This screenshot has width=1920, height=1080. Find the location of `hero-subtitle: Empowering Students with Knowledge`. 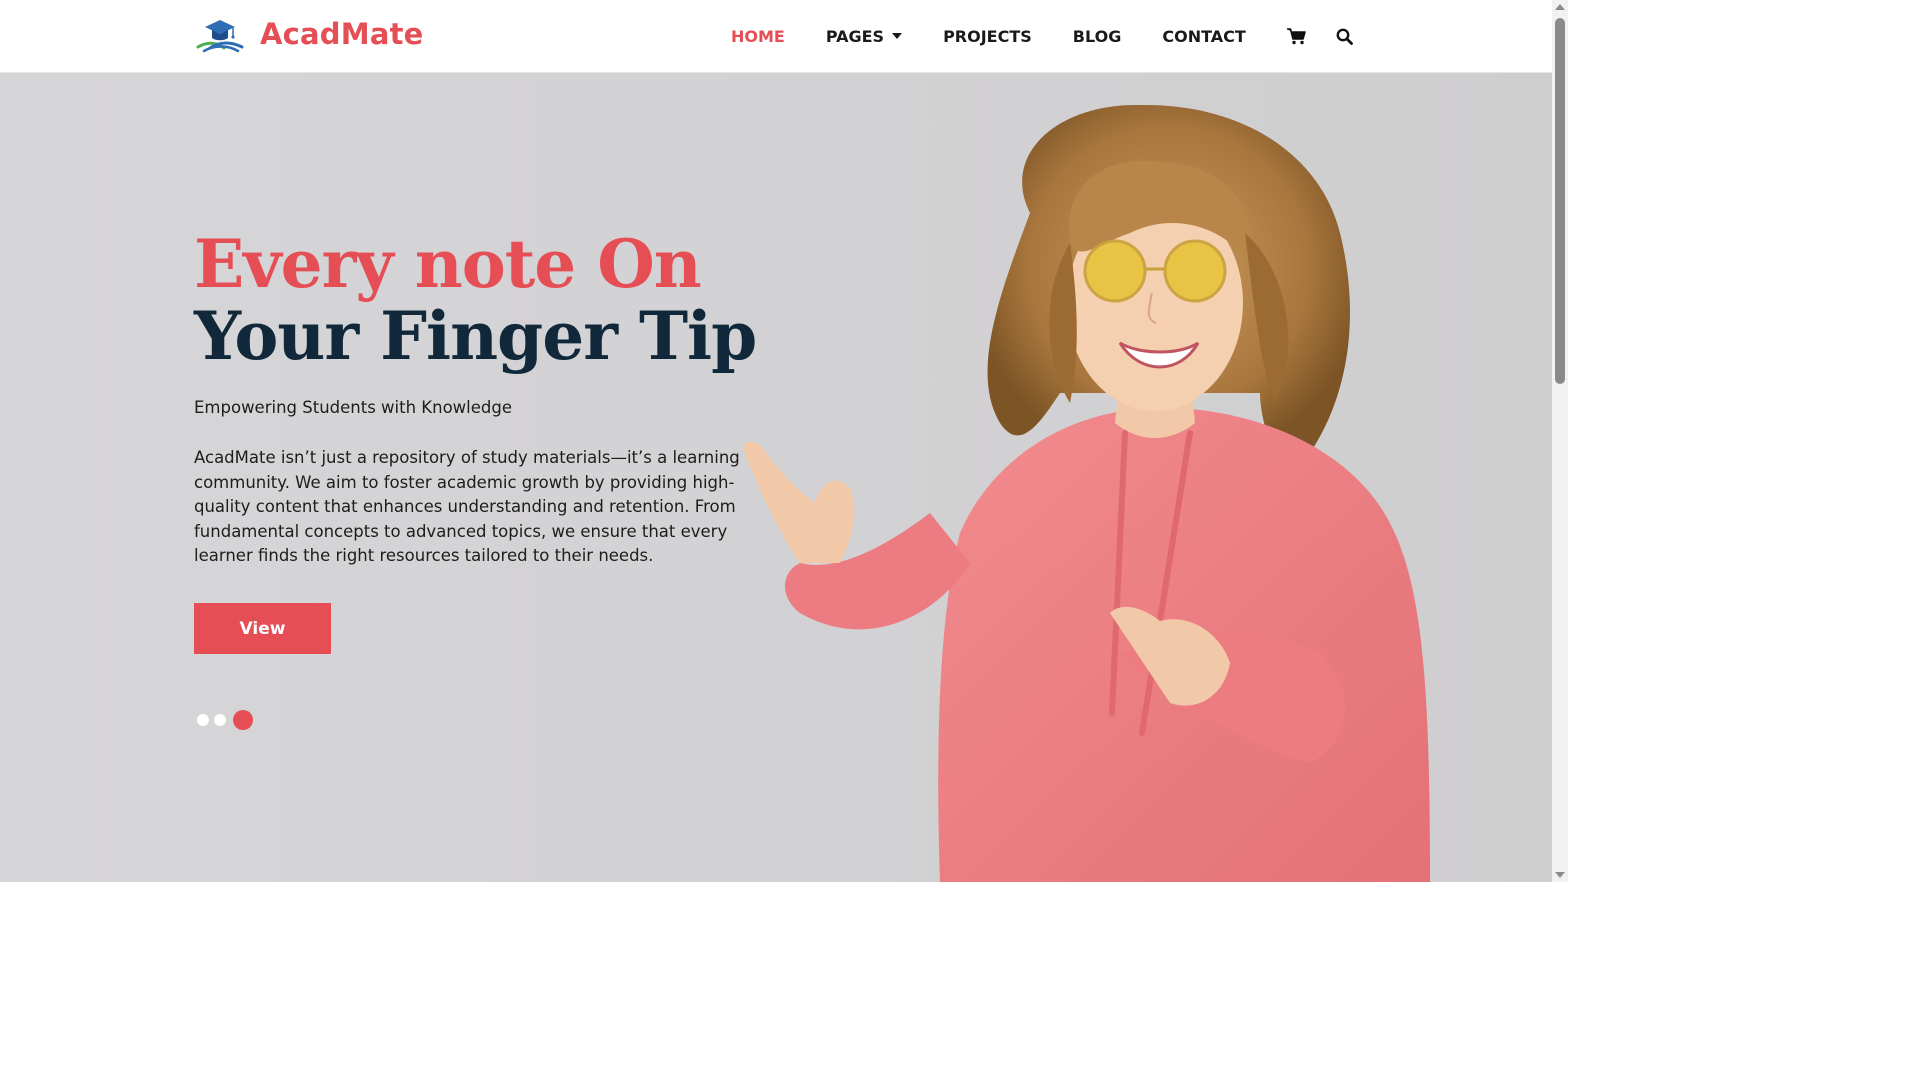

hero-subtitle: Empowering Students with Knowledge is located at coordinates (353, 407).